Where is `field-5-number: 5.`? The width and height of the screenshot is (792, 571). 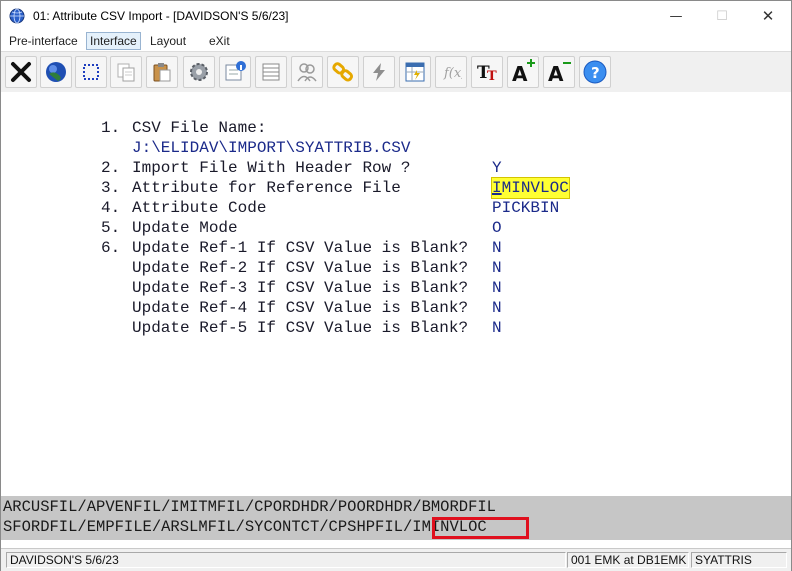 field-5-number: 5. is located at coordinates (111, 228).